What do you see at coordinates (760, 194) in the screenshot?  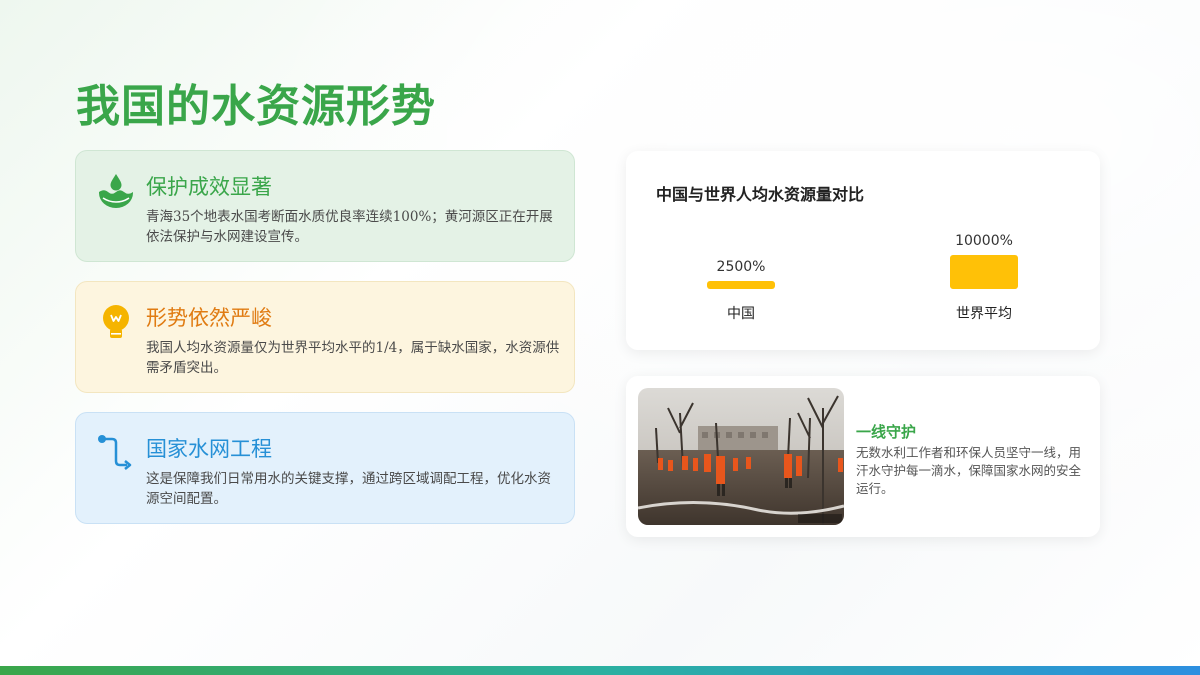 I see `chart-title: 中国与世界人均水资源量对比` at bounding box center [760, 194].